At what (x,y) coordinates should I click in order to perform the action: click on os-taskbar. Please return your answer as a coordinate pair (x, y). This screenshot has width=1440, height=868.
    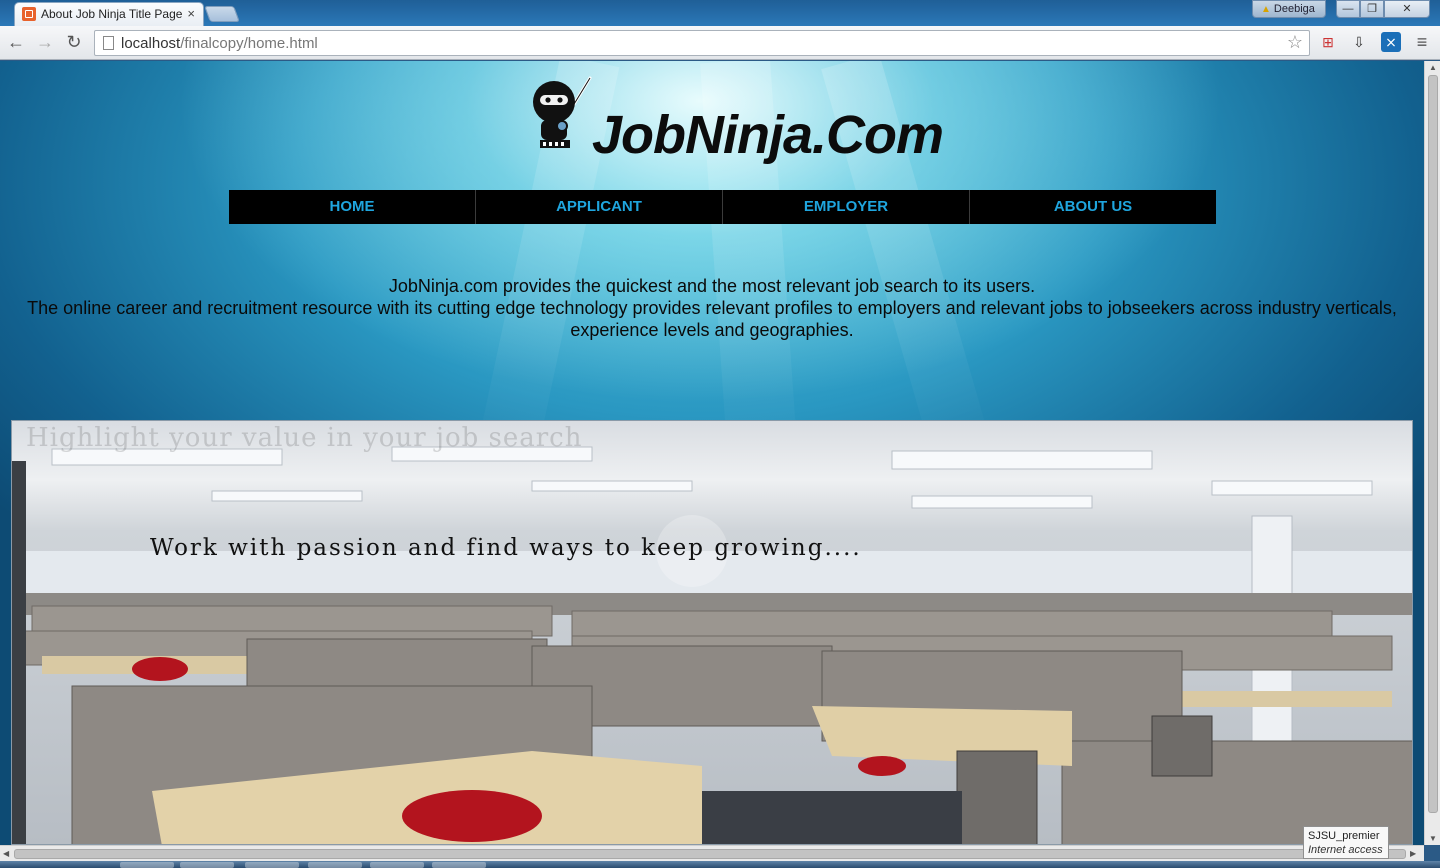
    Looking at the image, I should click on (720, 864).